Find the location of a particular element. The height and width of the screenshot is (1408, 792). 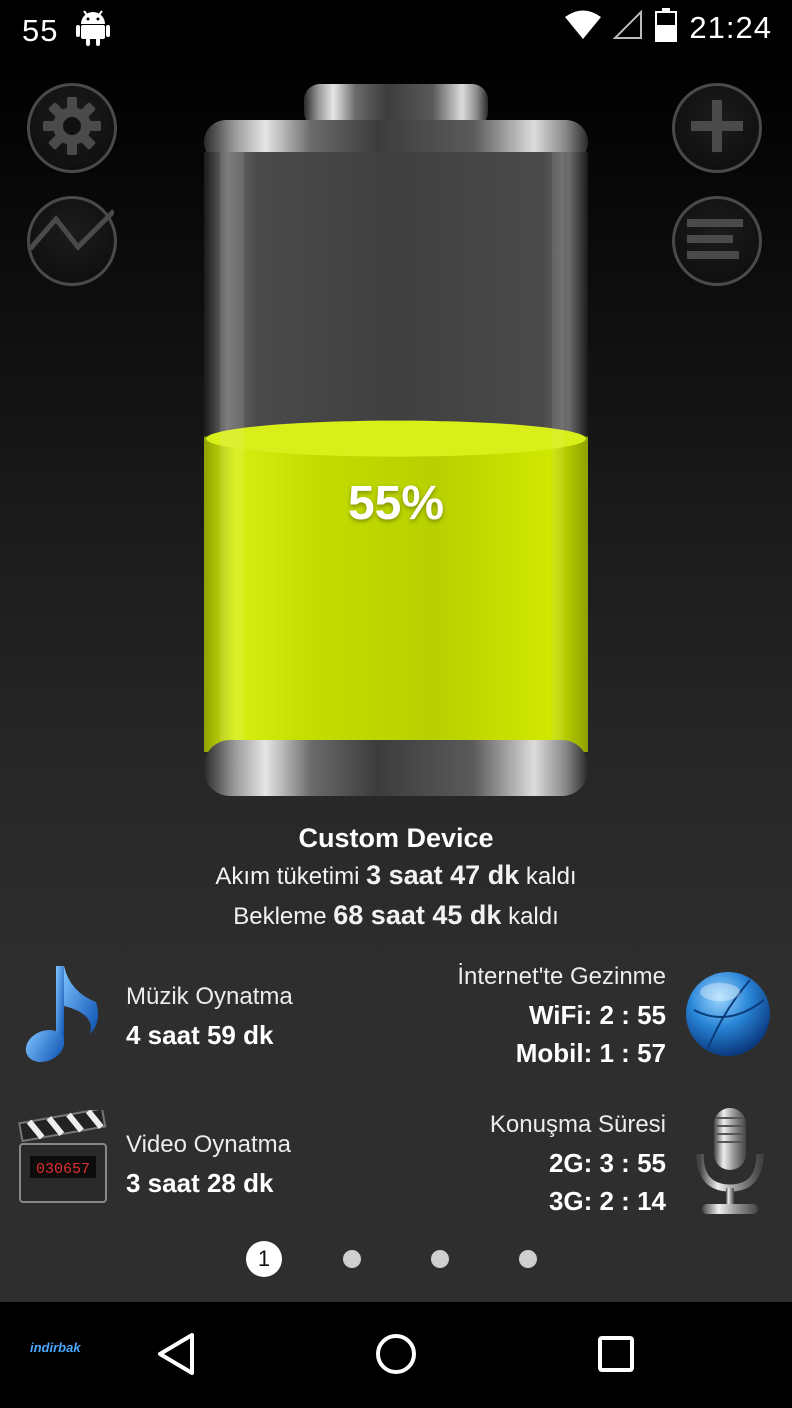

menu-list-button is located at coordinates (717, 241).